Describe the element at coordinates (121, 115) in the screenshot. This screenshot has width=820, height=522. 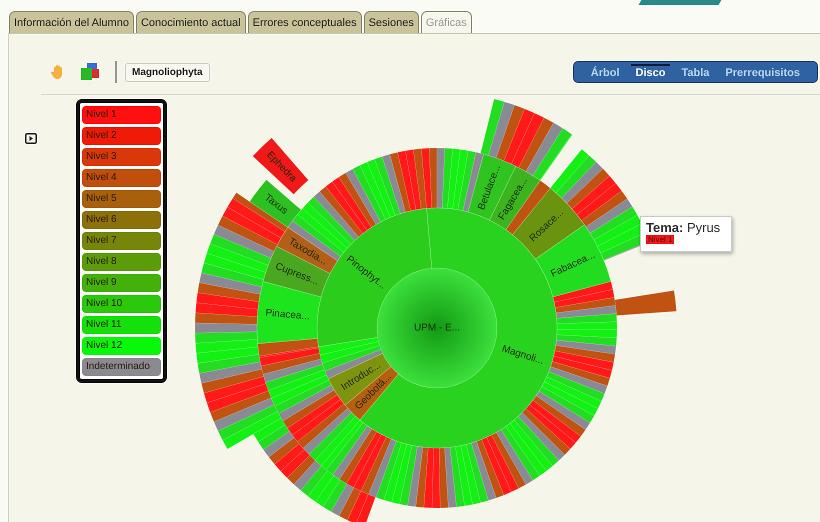
I see `legend-item: Nivel 1` at that location.